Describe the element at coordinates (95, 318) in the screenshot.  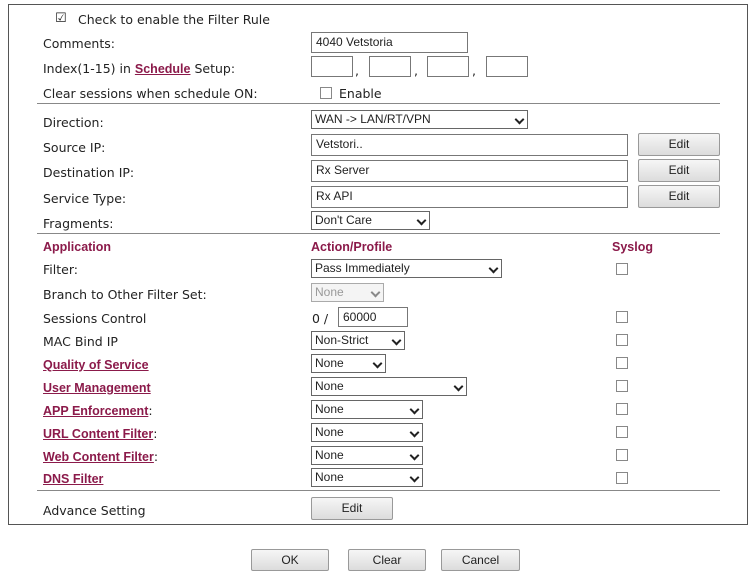
I see `sessions-control-label: Sessions Control` at that location.